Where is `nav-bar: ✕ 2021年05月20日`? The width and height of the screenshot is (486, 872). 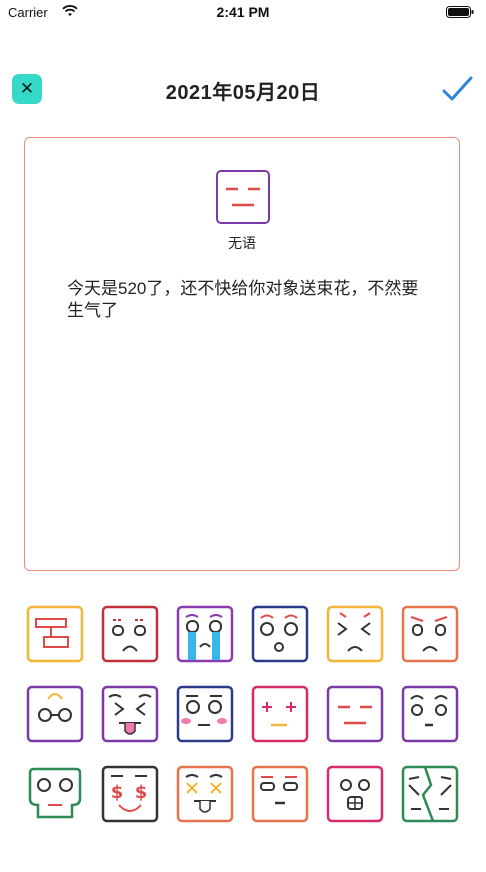
nav-bar: ✕ 2021年05月20日 is located at coordinates (243, 86).